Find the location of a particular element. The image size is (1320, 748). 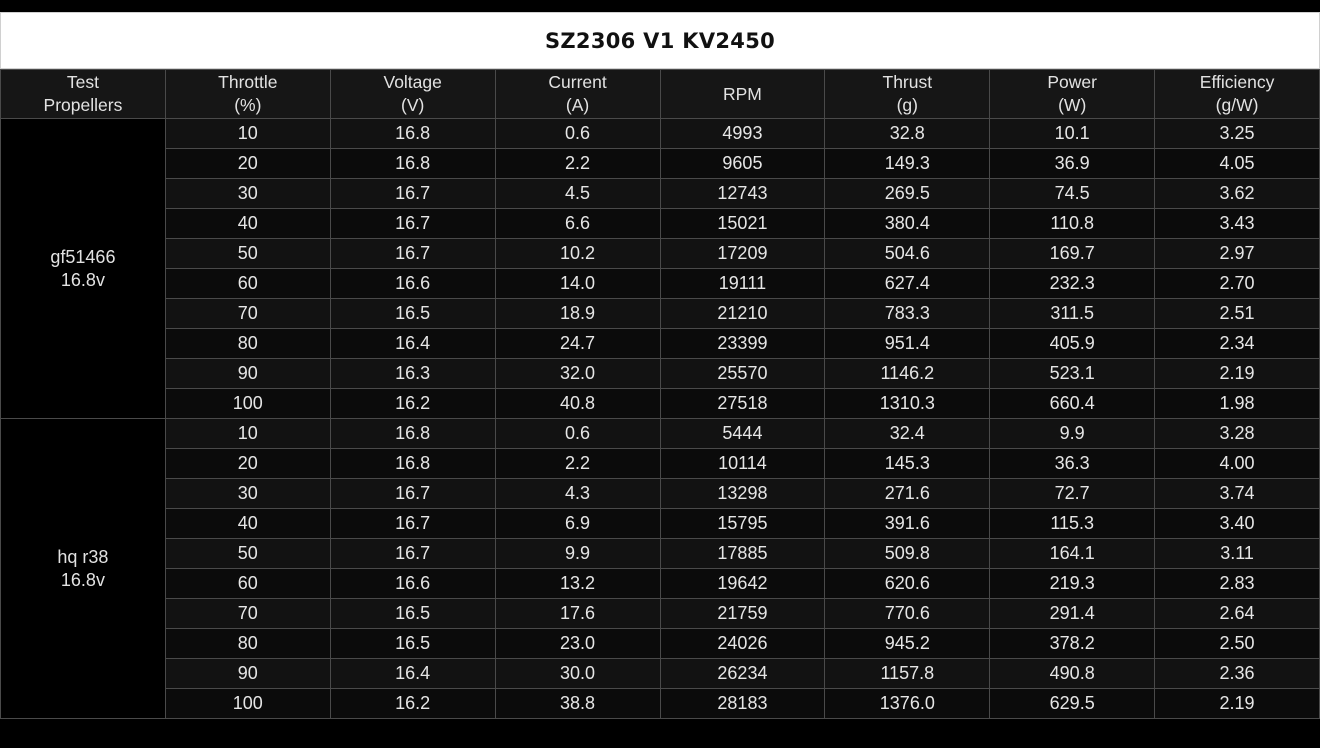

power-cell: 219.3 is located at coordinates (1072, 583).